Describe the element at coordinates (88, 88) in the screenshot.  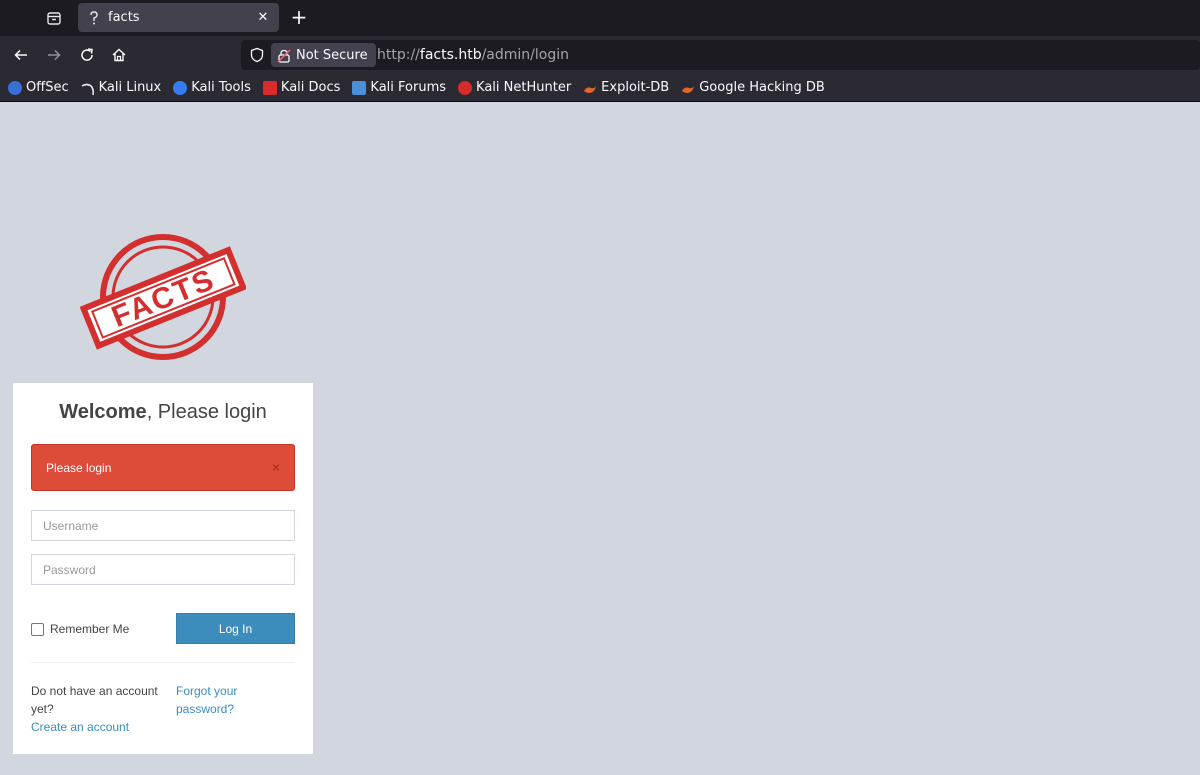
I see `kali-dragon-icon` at that location.